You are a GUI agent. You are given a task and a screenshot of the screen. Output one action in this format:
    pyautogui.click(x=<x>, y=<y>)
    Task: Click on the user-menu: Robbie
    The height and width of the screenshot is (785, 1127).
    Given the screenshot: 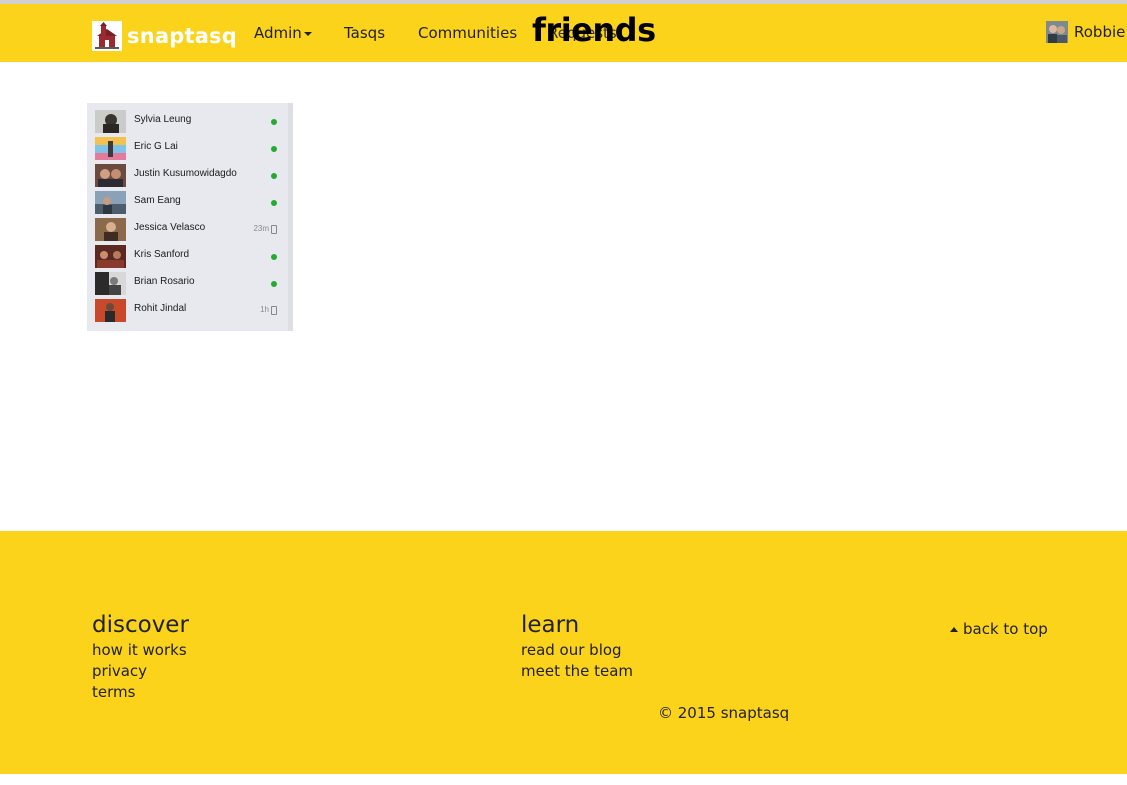 What is the action you would take?
    pyautogui.click(x=1085, y=32)
    